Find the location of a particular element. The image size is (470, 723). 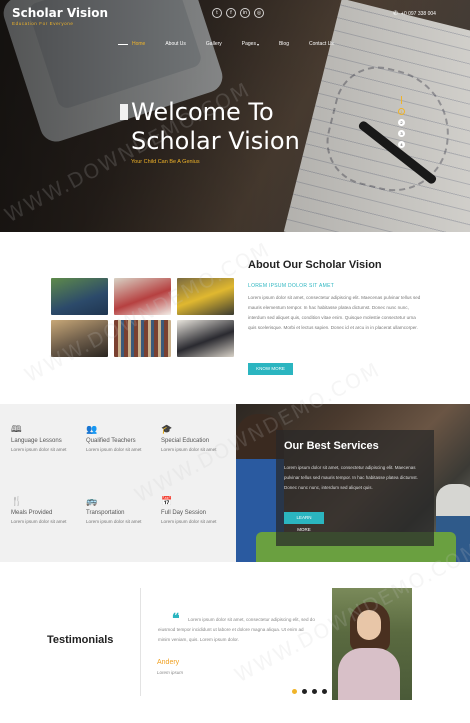

gallery-photo-flowers is located at coordinates (205, 296).